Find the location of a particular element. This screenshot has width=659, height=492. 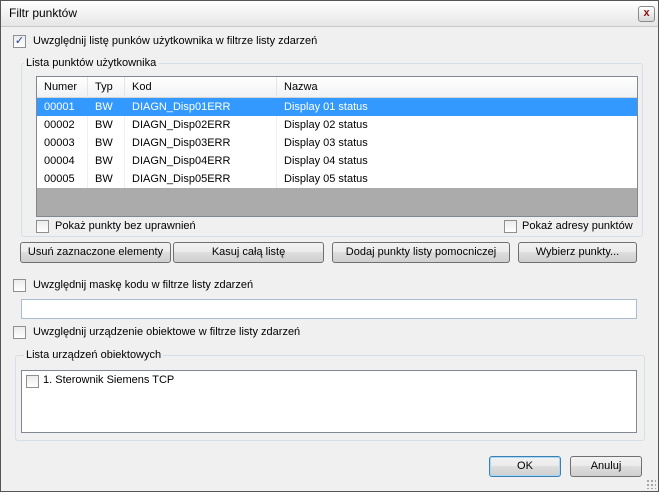

show-addresses-label: Pokaż adresy punktów is located at coordinates (577, 226).